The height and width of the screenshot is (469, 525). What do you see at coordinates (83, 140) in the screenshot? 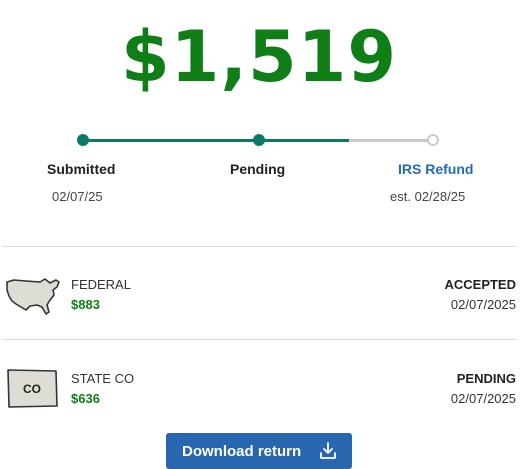
I see `step-dot-submitted` at bounding box center [83, 140].